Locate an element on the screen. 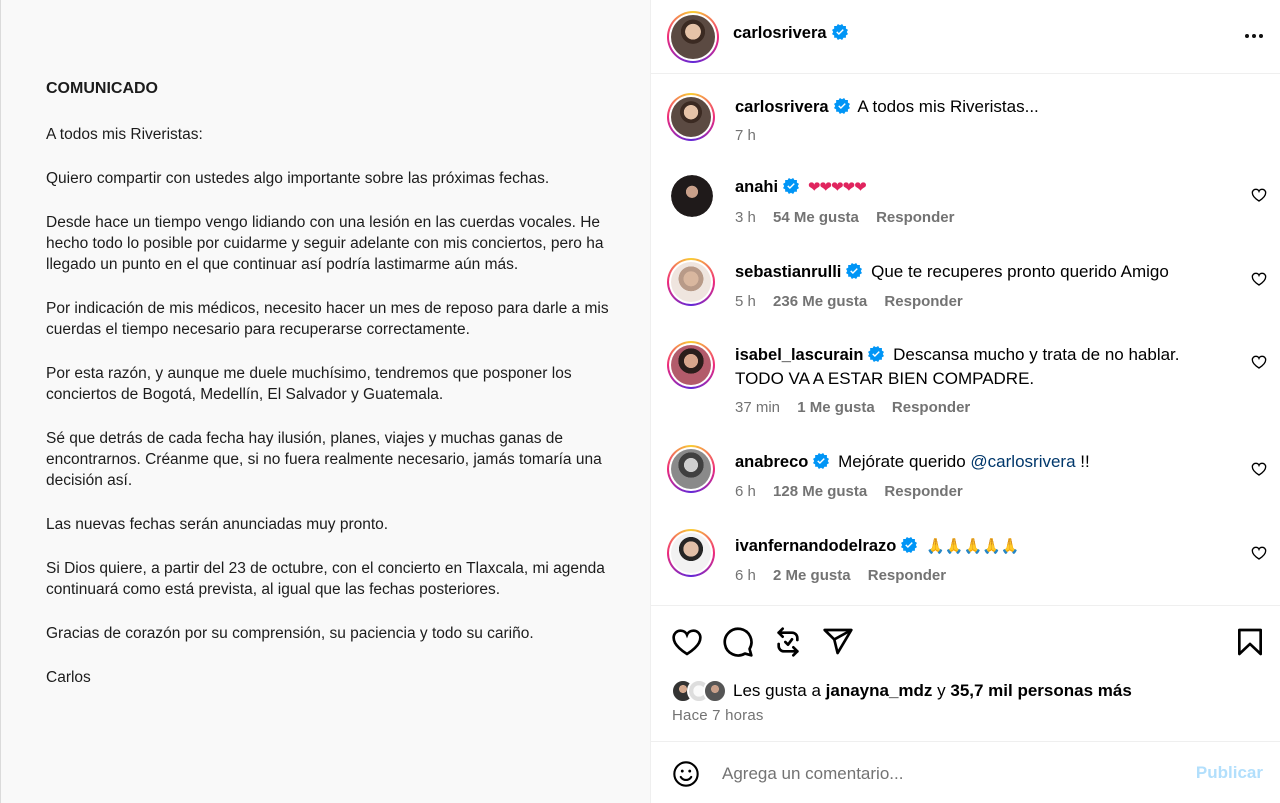 The width and height of the screenshot is (1280, 803). bookmark-icon is located at coordinates (1250, 642).